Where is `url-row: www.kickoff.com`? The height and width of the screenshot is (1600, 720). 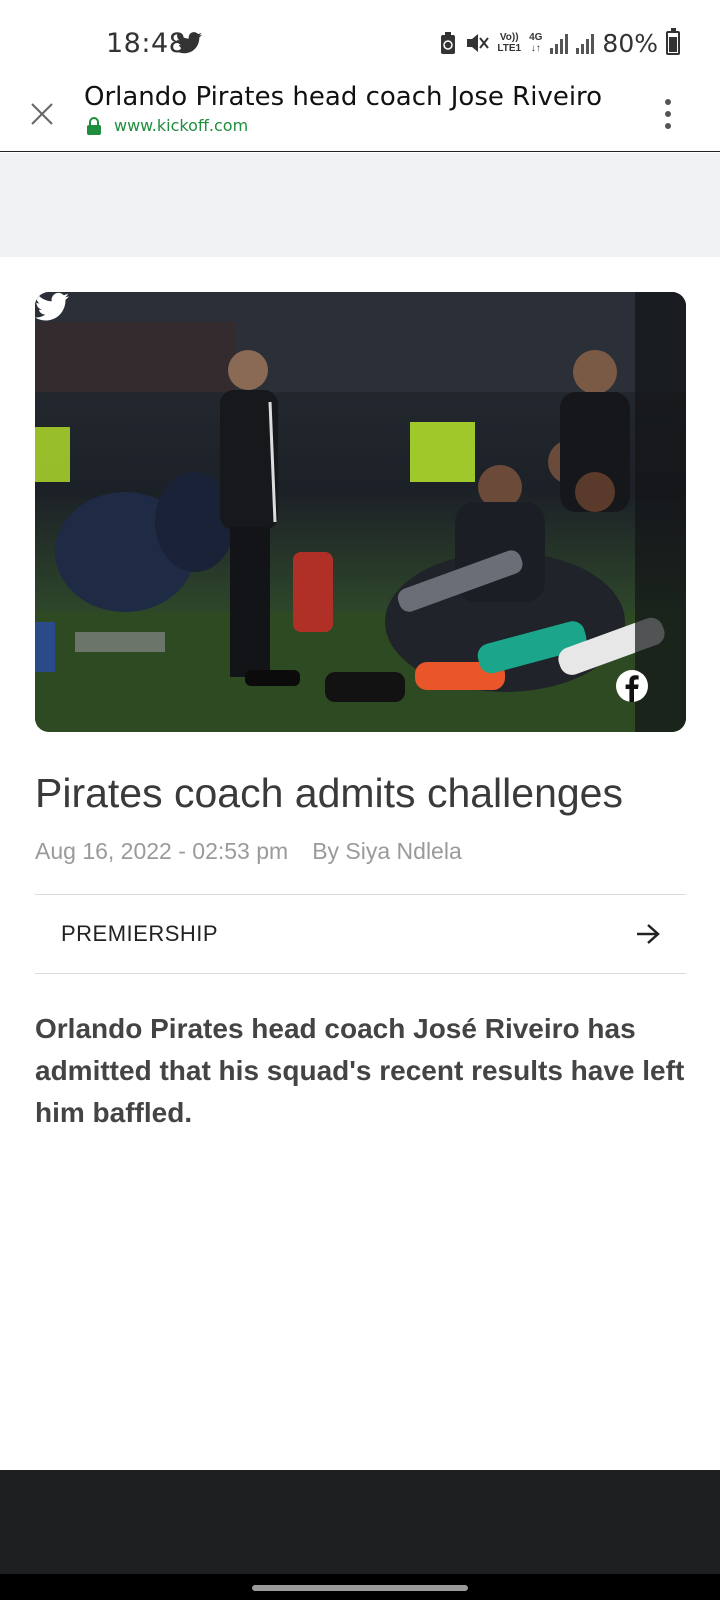 url-row: www.kickoff.com is located at coordinates (167, 125).